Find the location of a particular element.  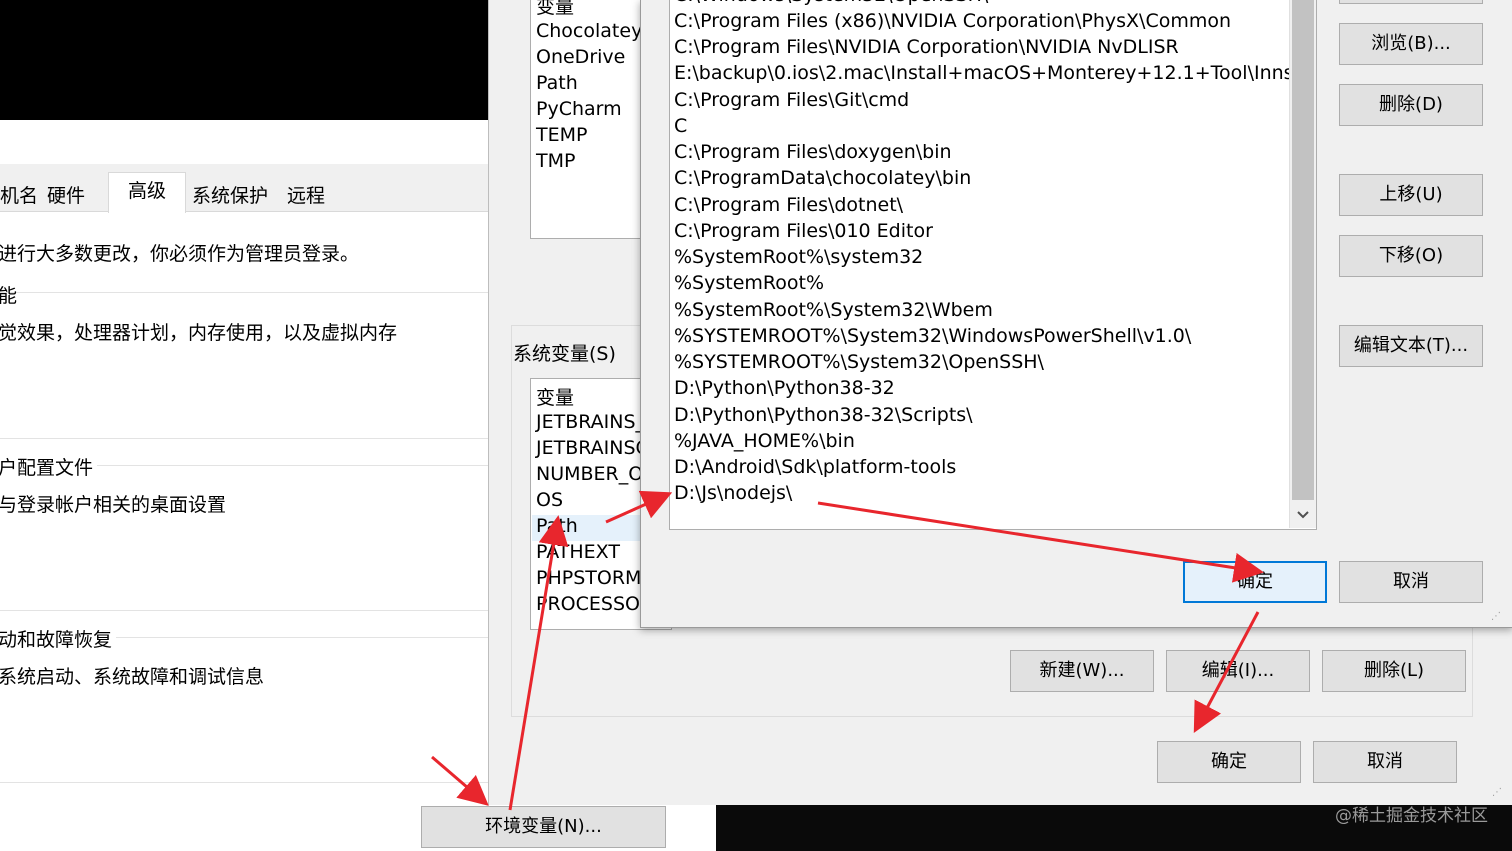

system-vars-column-header: 变量 is located at coordinates (555, 398).